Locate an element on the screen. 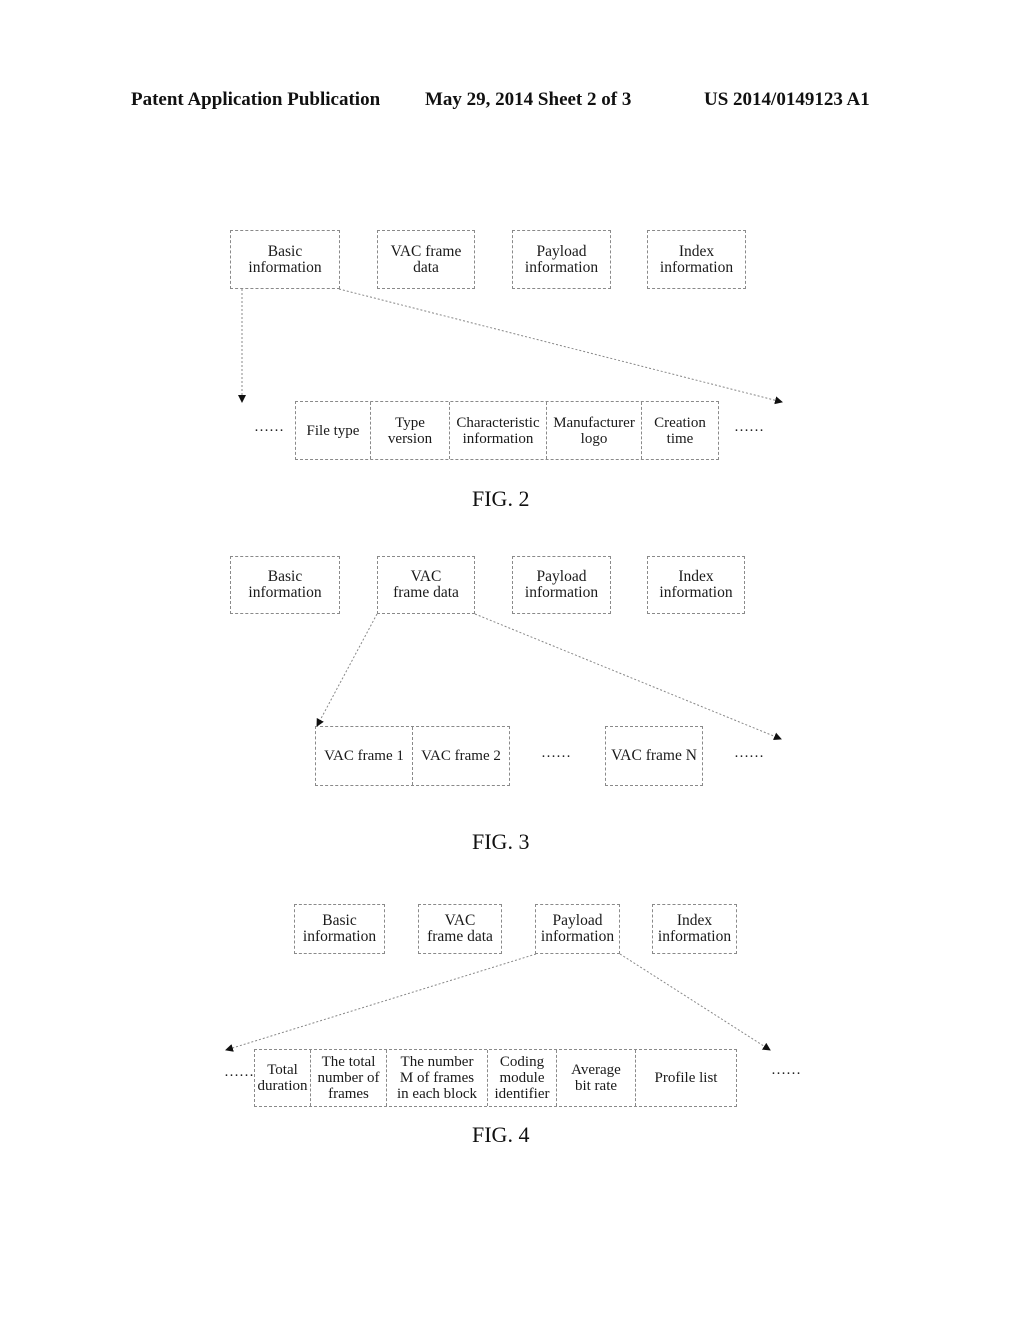 This screenshot has width=1024, height=1320. fig2-box-index-information: Index information is located at coordinates (696, 259).